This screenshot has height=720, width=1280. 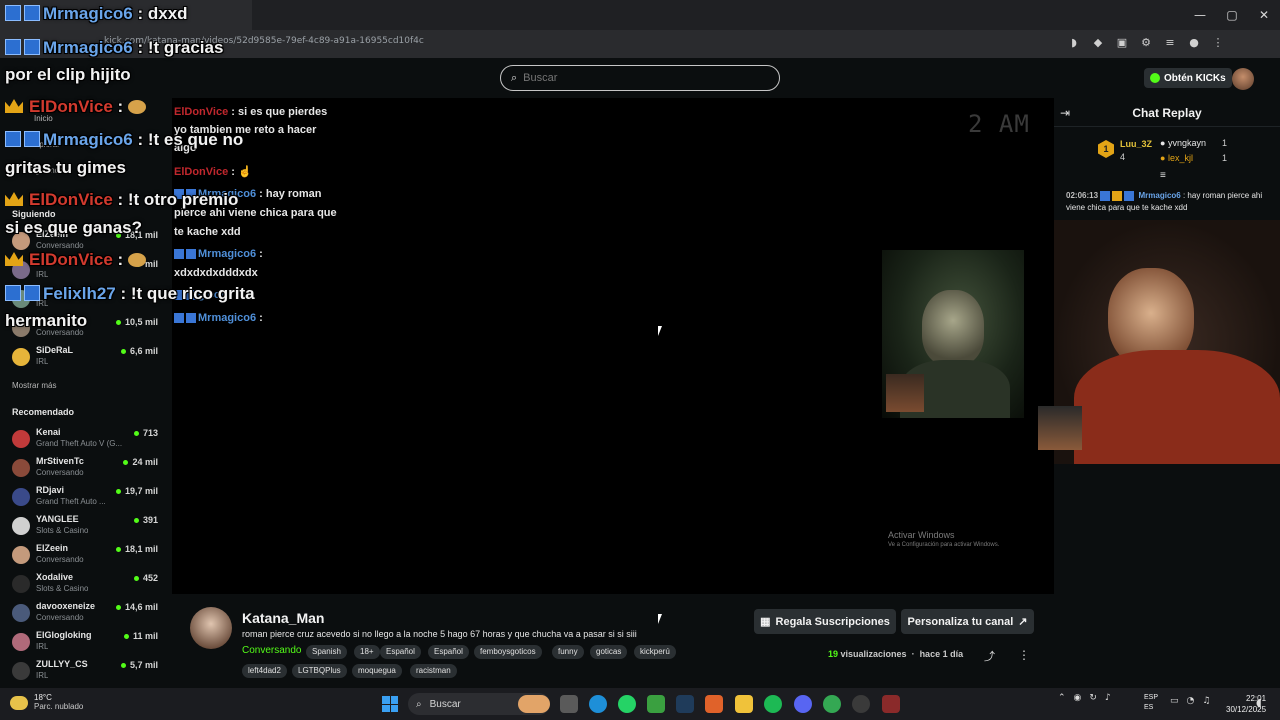 I want to click on profile-icon: ●, so click(x=1194, y=42).